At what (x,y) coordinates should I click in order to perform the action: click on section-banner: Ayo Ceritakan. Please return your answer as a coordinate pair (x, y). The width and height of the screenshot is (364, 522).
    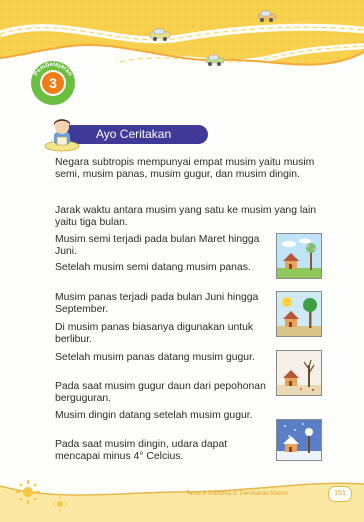
    Looking at the image, I should click on (123, 134).